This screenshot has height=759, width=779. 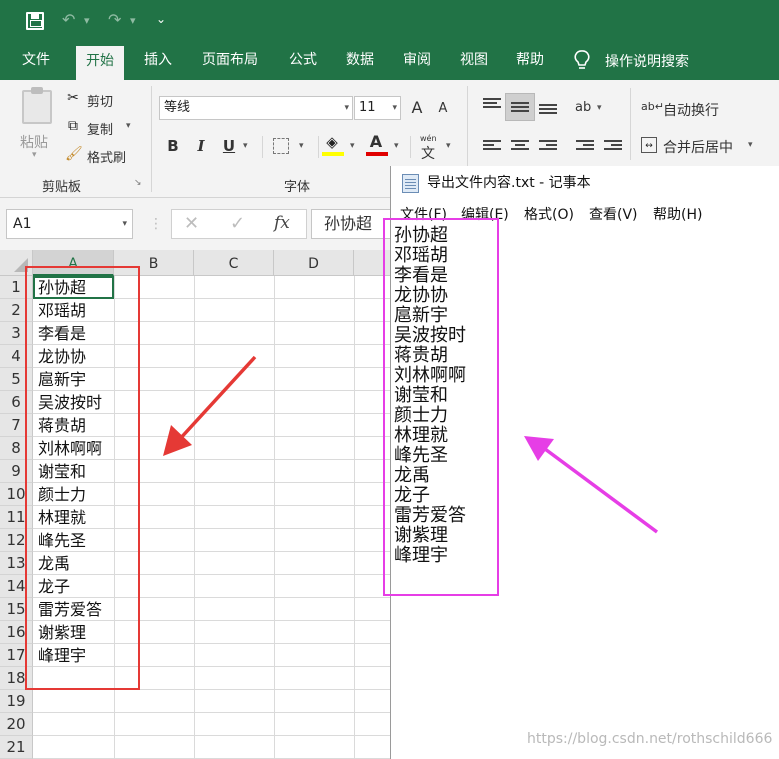 What do you see at coordinates (303, 61) in the screenshot?
I see `tab-formulas: 公式` at bounding box center [303, 61].